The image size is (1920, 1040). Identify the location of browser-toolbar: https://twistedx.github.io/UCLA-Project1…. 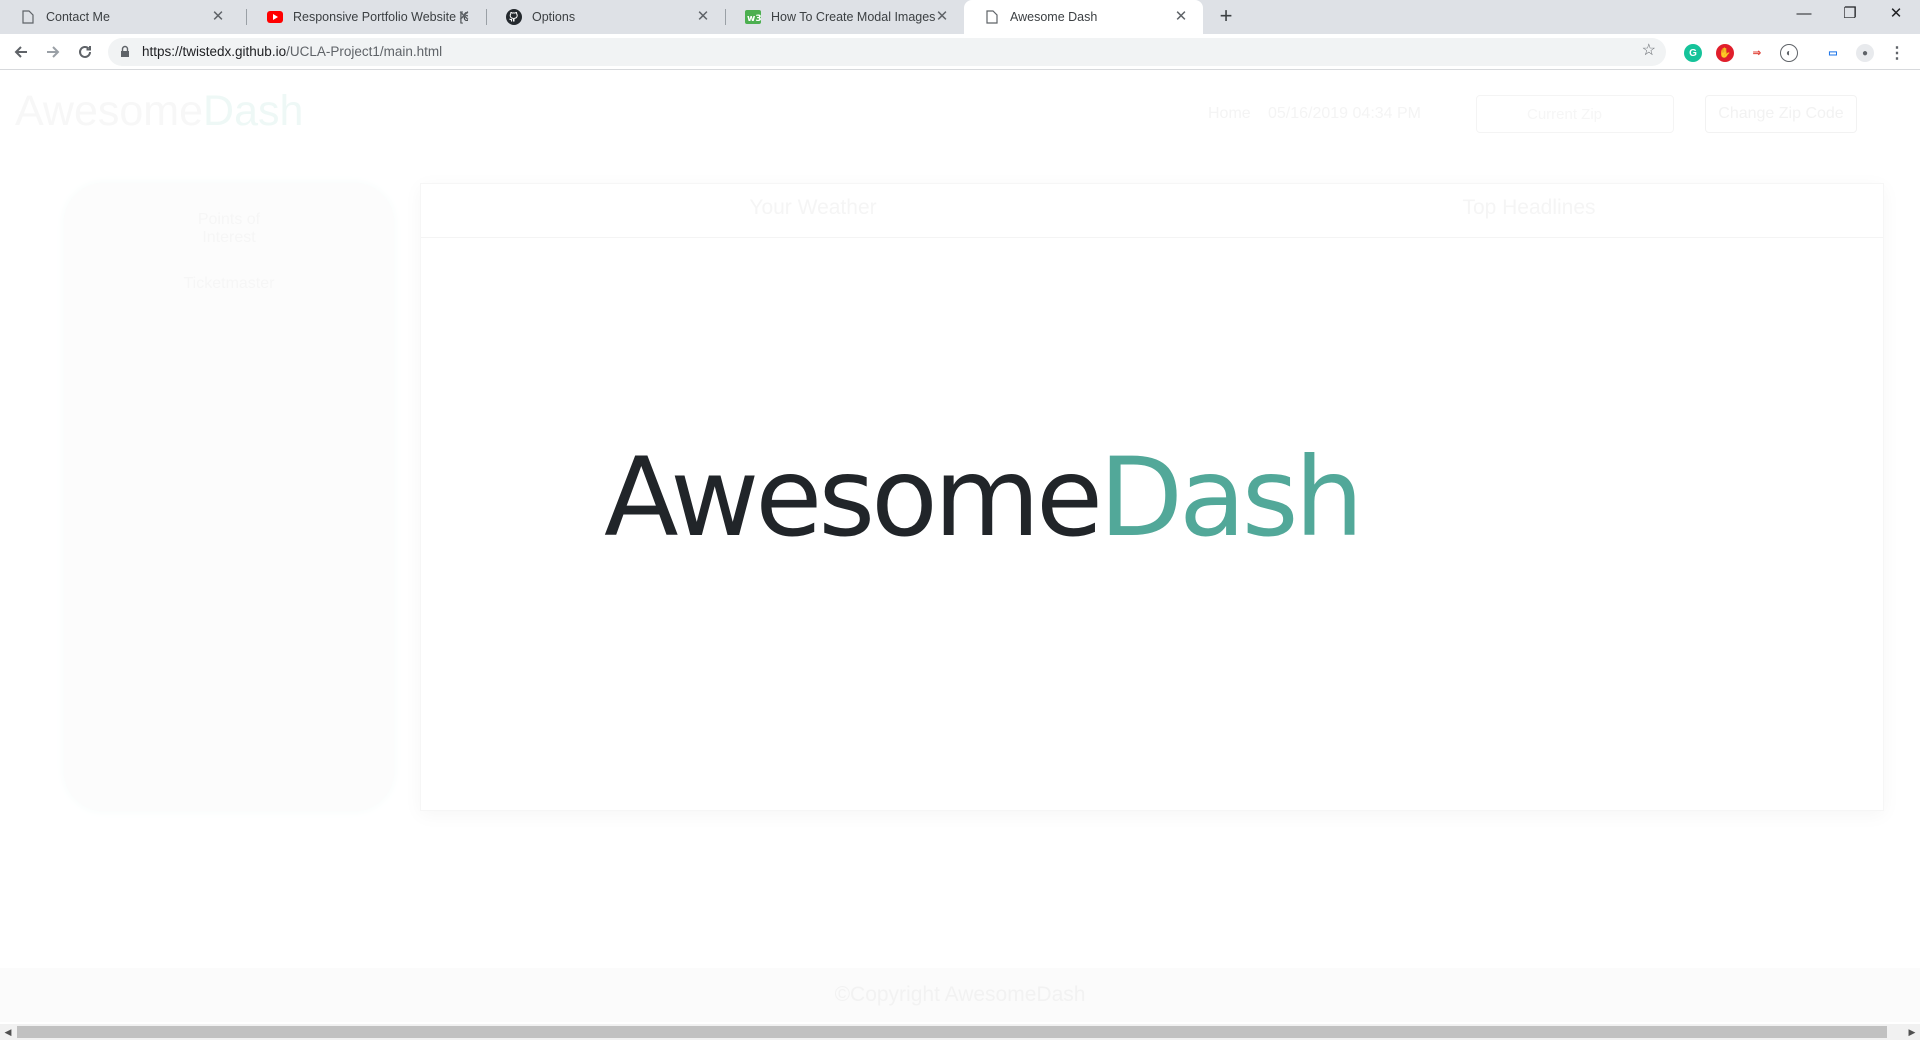
(960, 52).